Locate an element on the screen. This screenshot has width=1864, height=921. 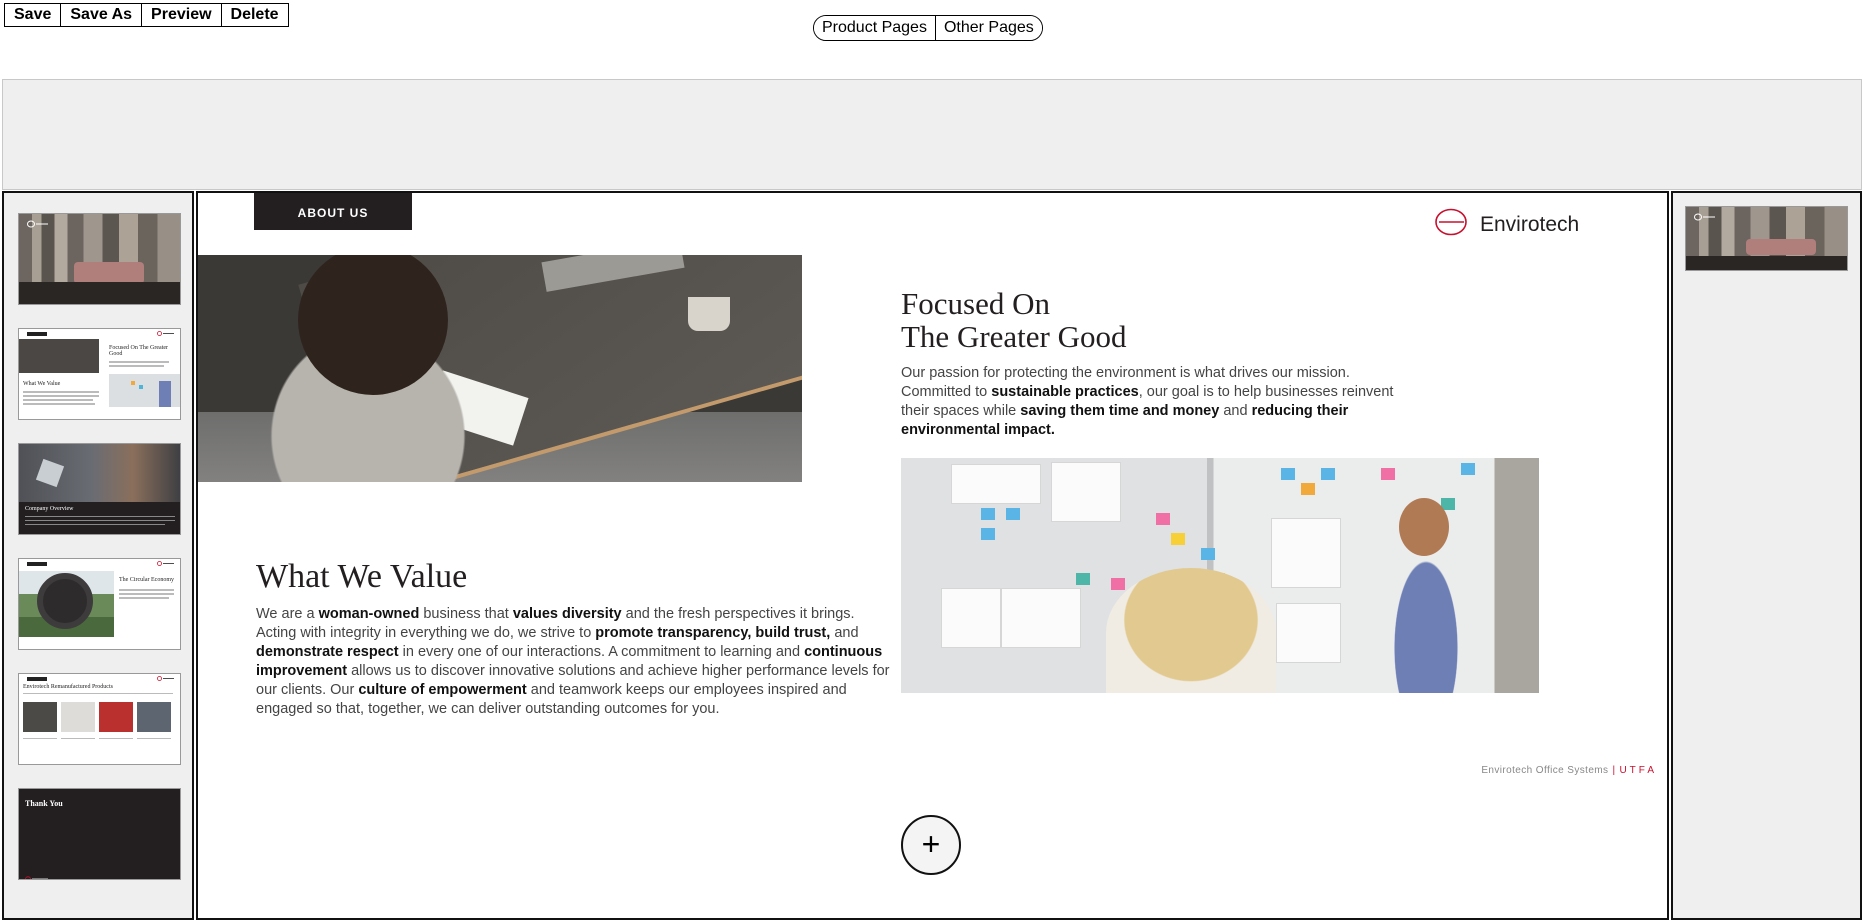
meeting-photo is located at coordinates (500, 368).